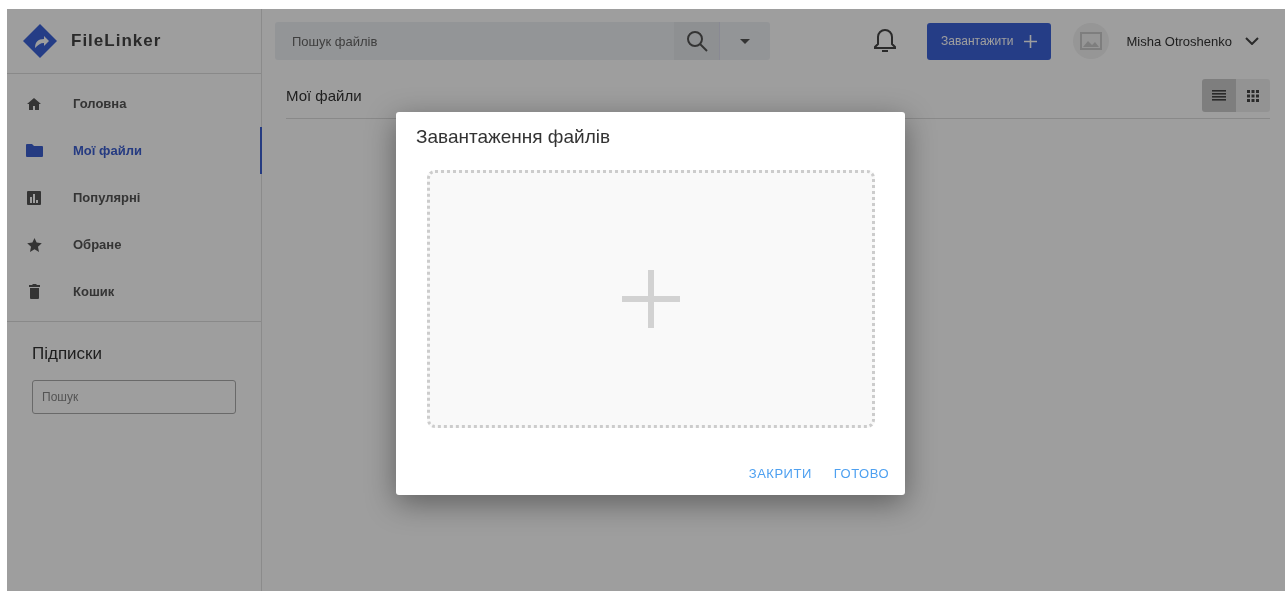  Describe the element at coordinates (134, 397) in the screenshot. I see `search-field: Пошук` at that location.